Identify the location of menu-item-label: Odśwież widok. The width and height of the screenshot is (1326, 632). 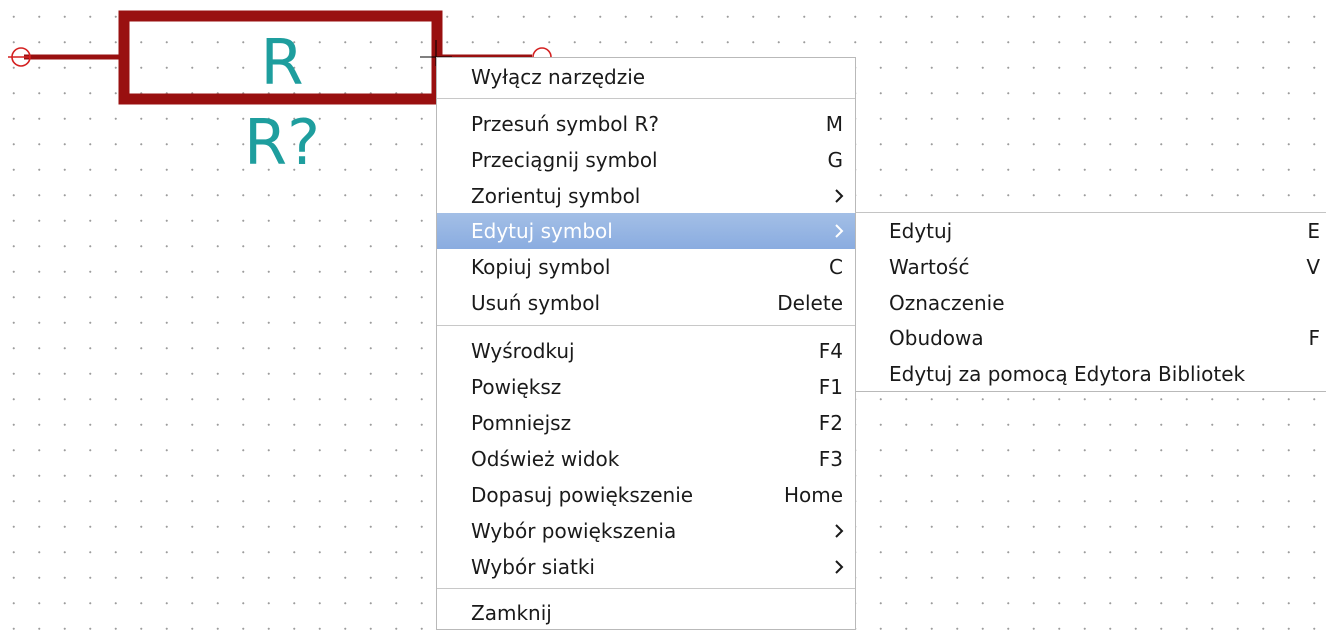
(545, 459).